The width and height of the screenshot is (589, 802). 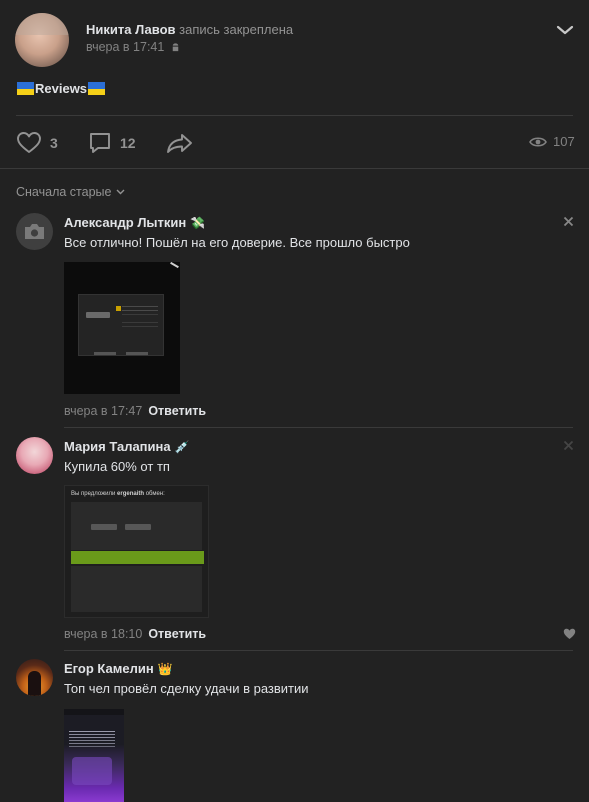 I want to click on comment-1-close-icon, so click(x=568, y=221).